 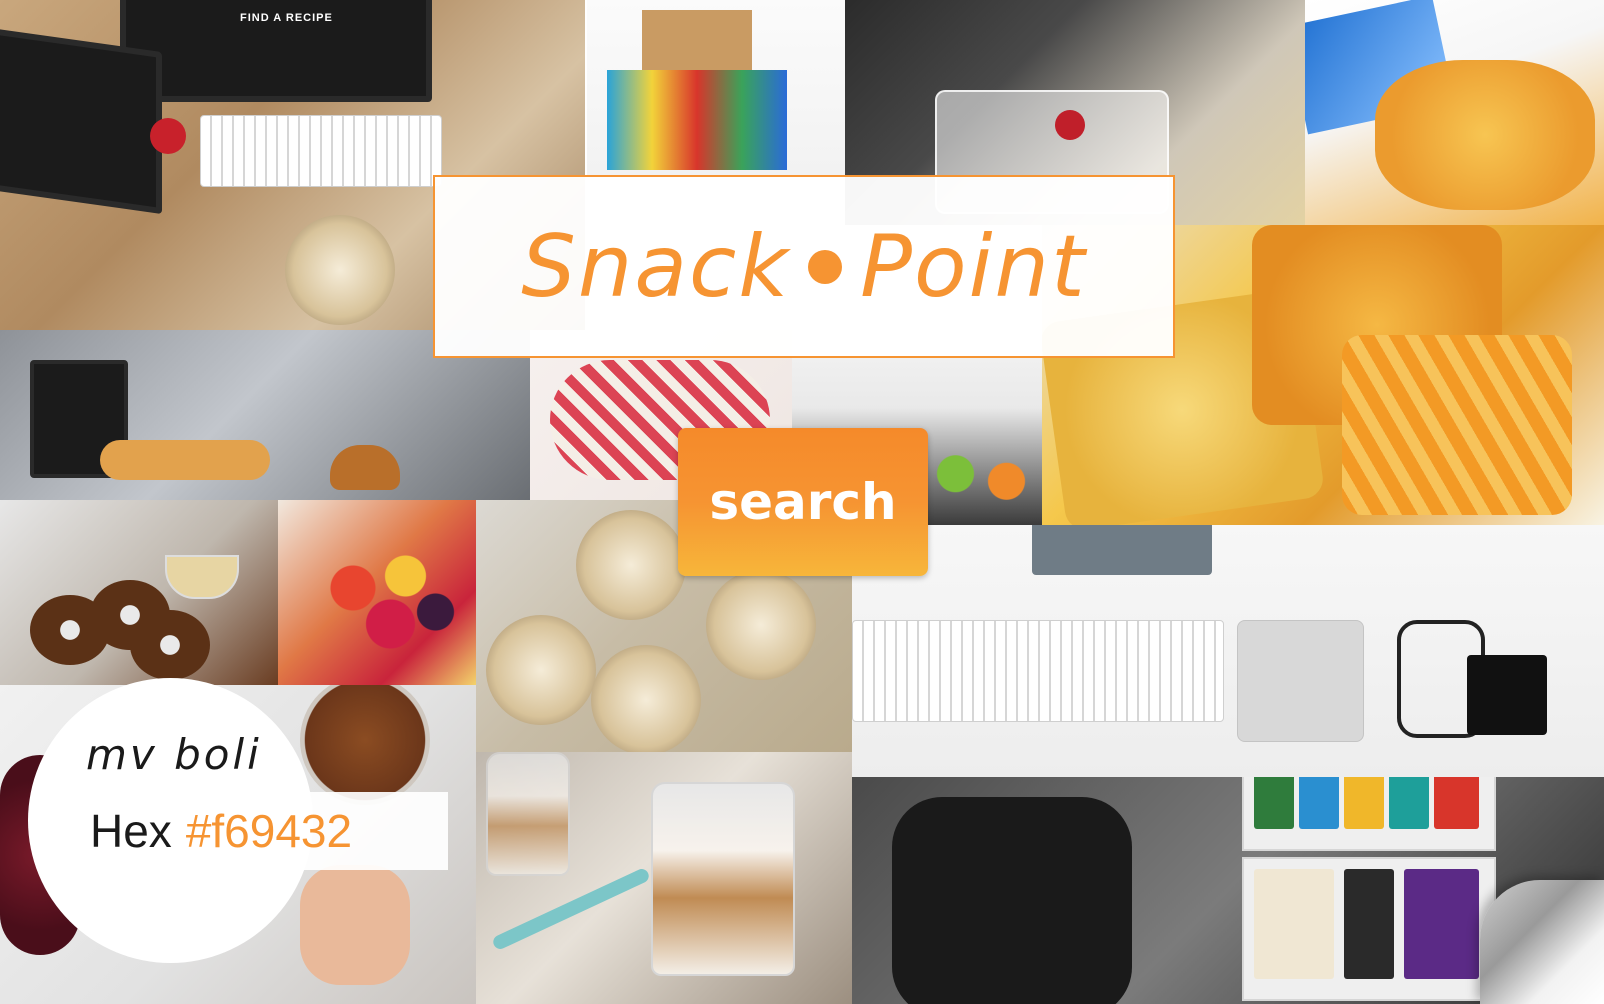 What do you see at coordinates (1038, 671) in the screenshot?
I see `white-keyboard-shape` at bounding box center [1038, 671].